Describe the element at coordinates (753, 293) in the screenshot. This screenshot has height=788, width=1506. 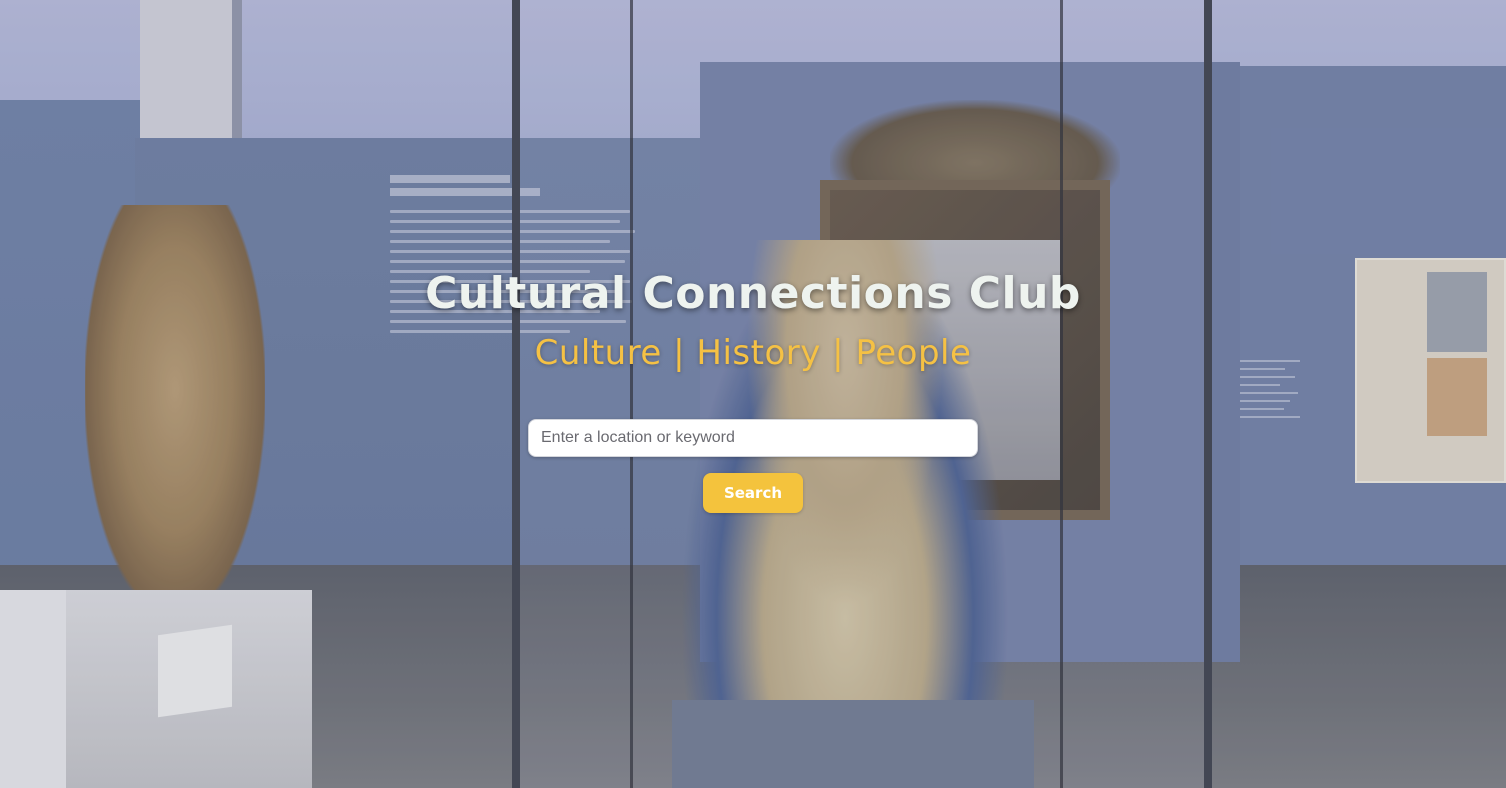
I see `site-title: Cultural Connections Club` at that location.